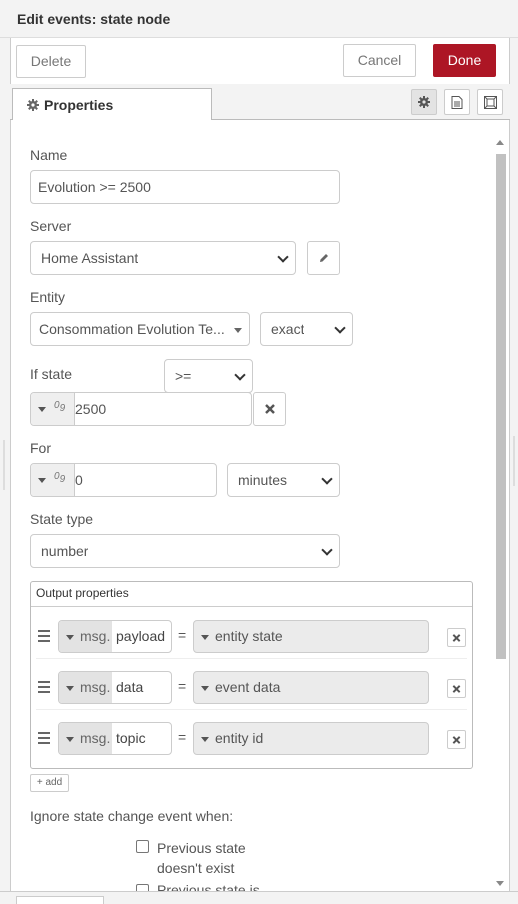 The image size is (518, 904). What do you see at coordinates (49, 155) in the screenshot?
I see `name-label: Name` at bounding box center [49, 155].